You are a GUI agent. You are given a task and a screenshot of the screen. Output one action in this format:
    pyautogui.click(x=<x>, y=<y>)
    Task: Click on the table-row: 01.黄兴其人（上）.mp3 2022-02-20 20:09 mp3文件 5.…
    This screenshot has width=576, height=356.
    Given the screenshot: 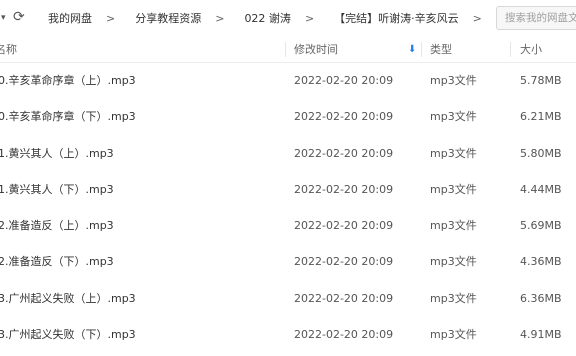 What is the action you would take?
    pyautogui.click(x=288, y=154)
    